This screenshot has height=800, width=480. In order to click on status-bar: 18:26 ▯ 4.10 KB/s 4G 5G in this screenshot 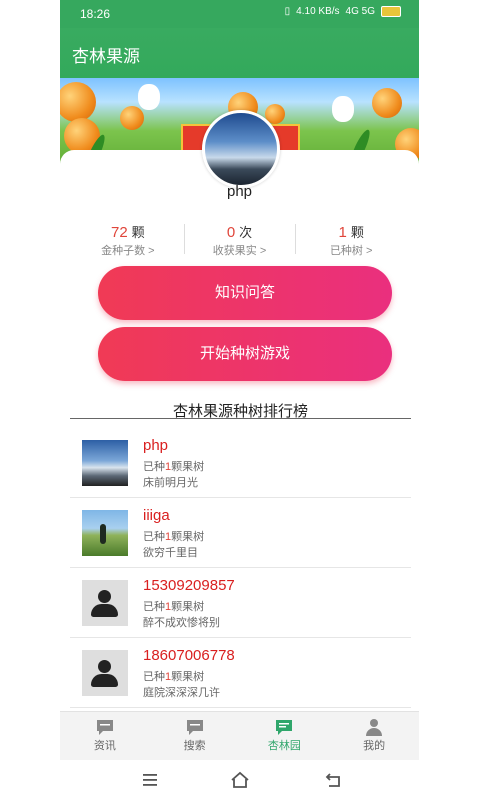, I will do `click(239, 14)`.